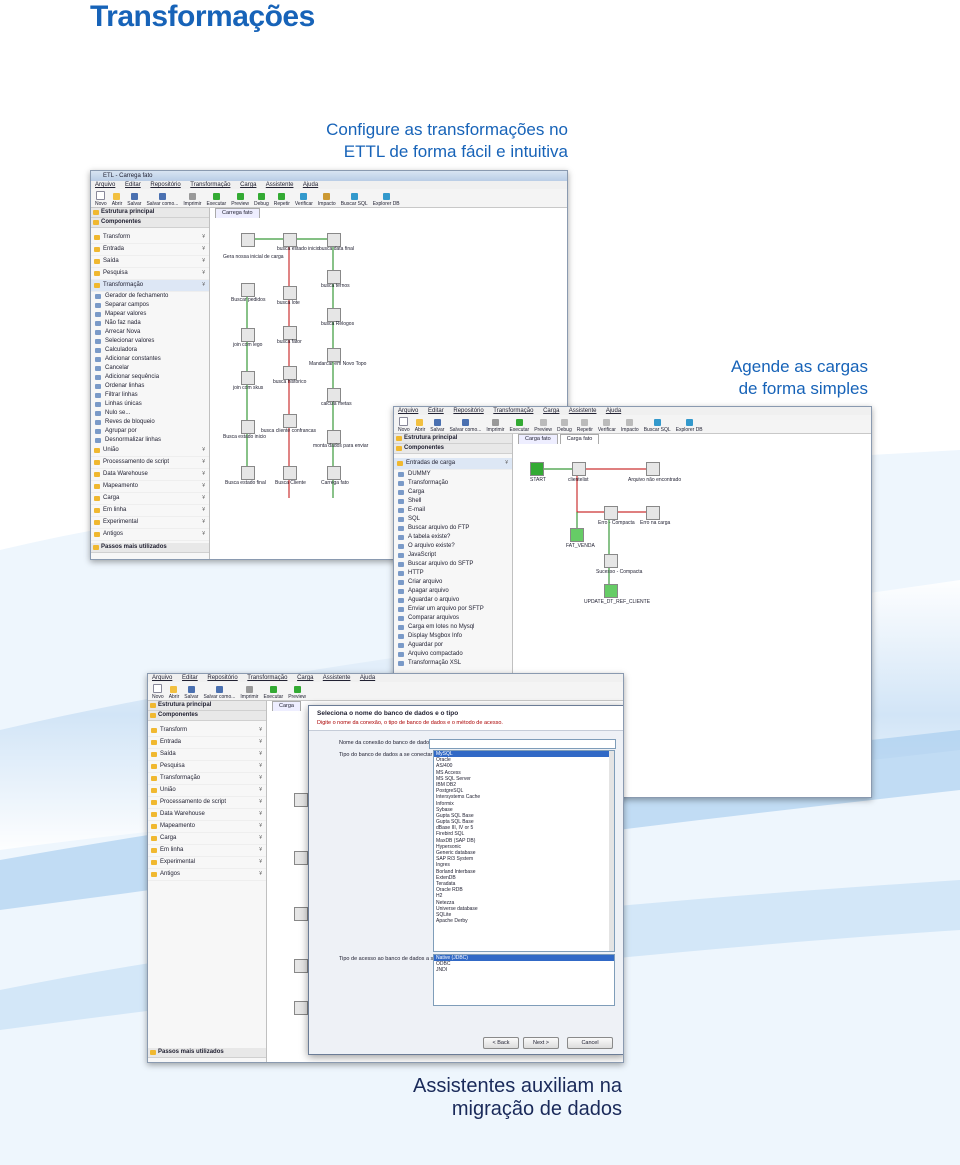 Image resolution: width=960 pixels, height=1165 pixels. What do you see at coordinates (150, 359) in the screenshot?
I see `step-item: Adicionar constantes` at bounding box center [150, 359].